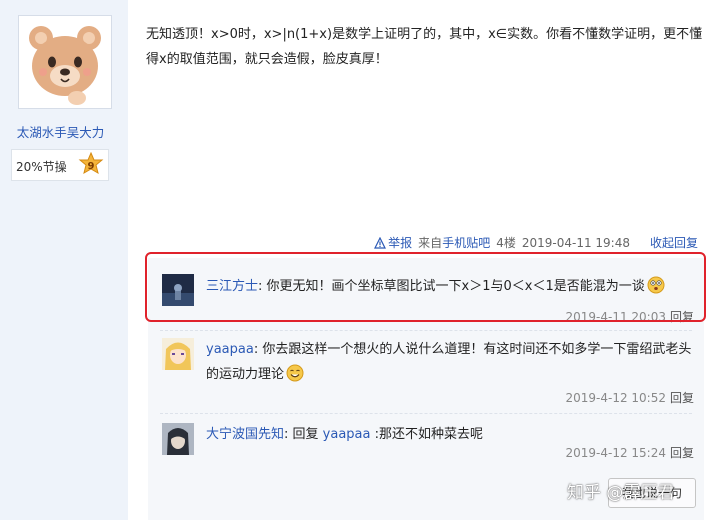 Image resolution: width=720 pixels, height=520 pixels. I want to click on level-badge-icon: 9, so click(91, 163).